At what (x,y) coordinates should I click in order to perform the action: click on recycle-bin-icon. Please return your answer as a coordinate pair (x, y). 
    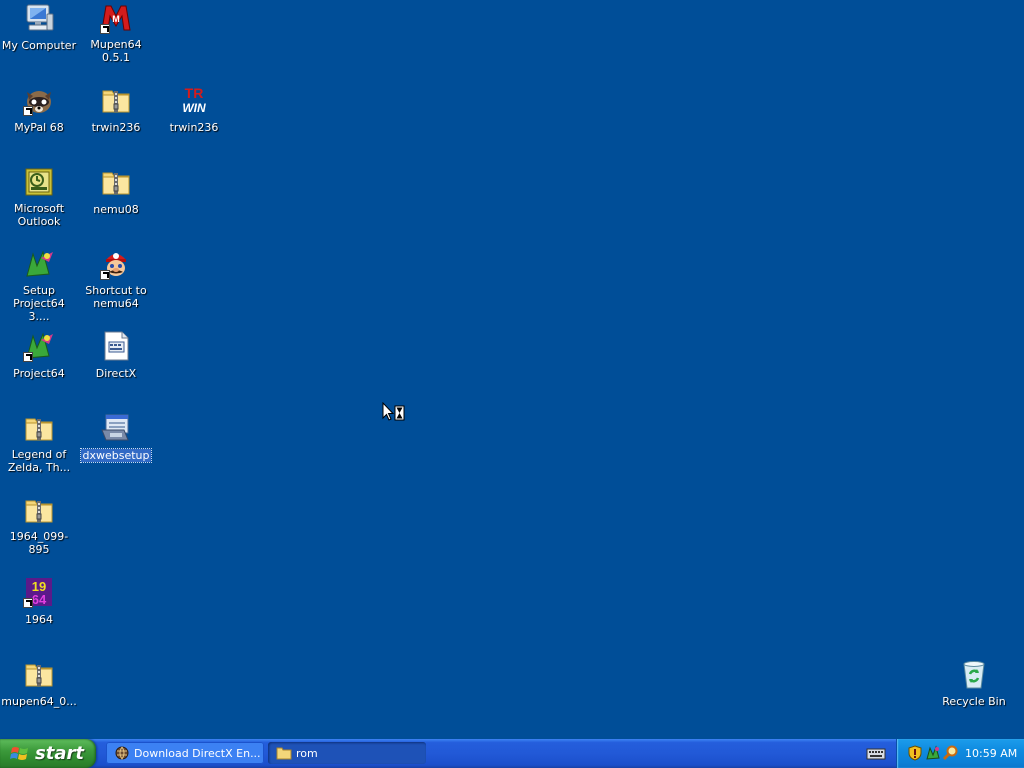
    Looking at the image, I should click on (974, 674).